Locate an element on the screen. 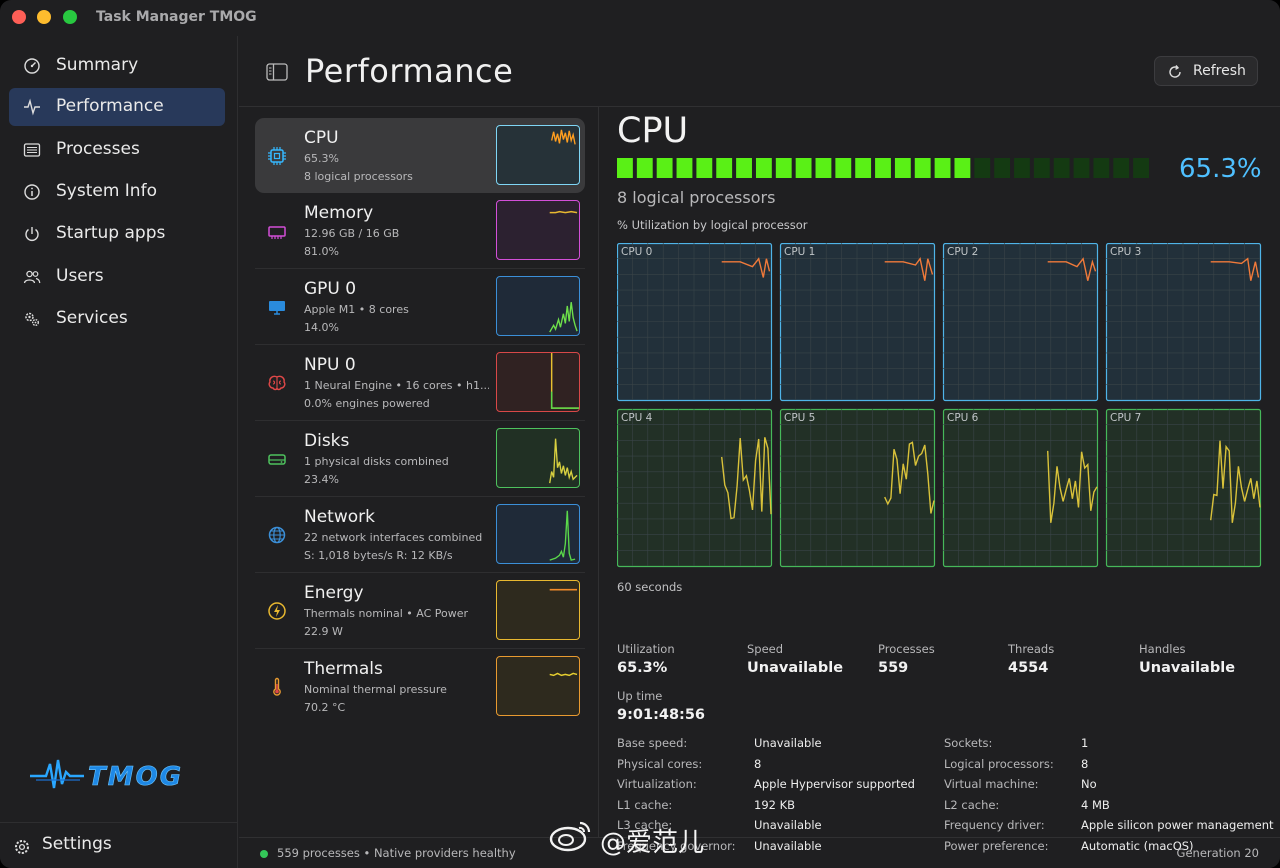 Image resolution: width=1280 pixels, height=868 pixels. energy-sparkline is located at coordinates (538, 610).